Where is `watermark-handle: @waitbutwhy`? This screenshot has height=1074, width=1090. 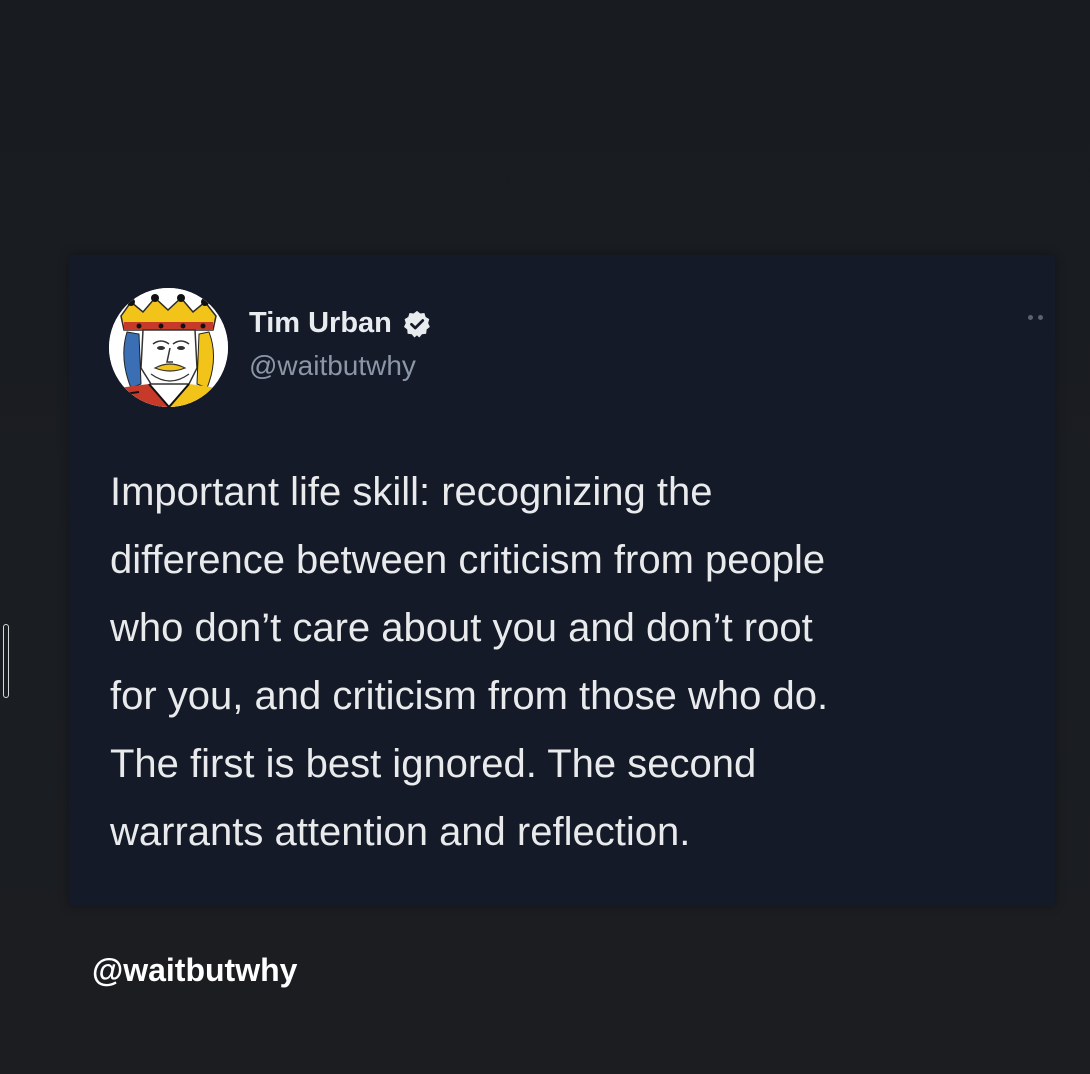 watermark-handle: @waitbutwhy is located at coordinates (195, 970).